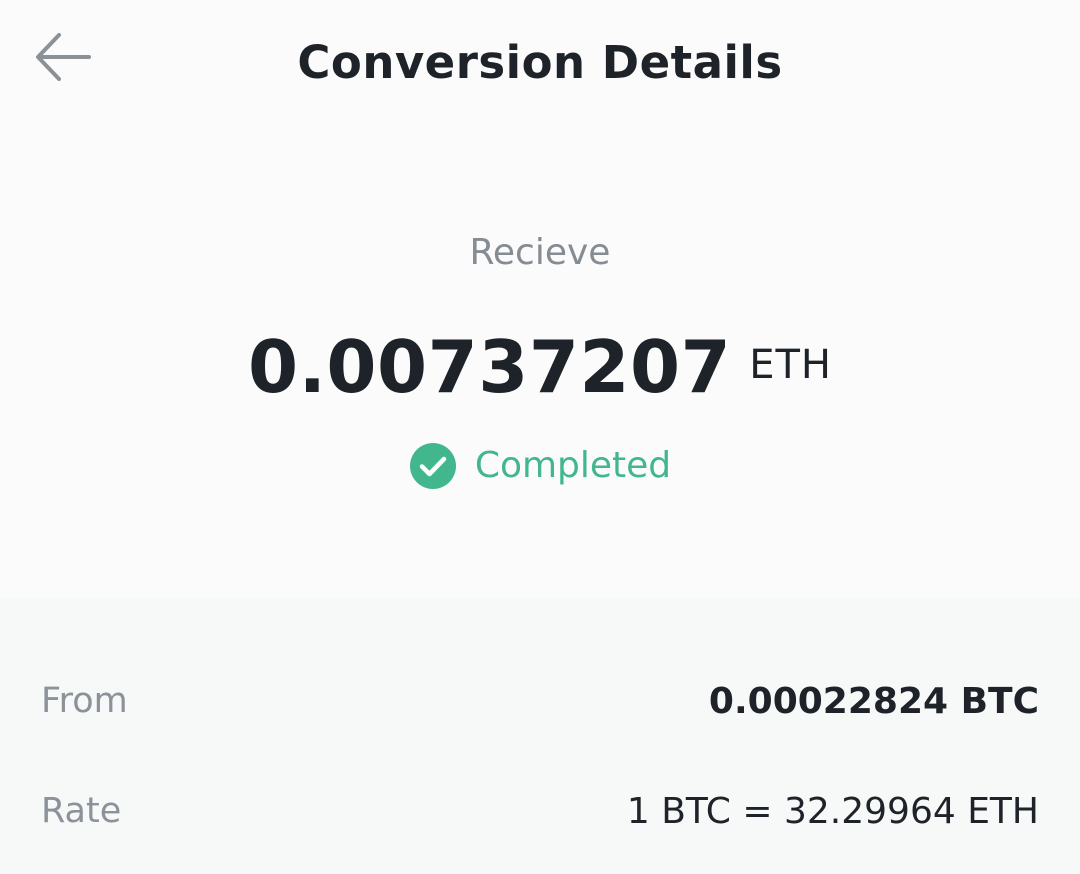  What do you see at coordinates (540, 701) in the screenshot?
I see `from-row: From 0.00022824 BTC` at bounding box center [540, 701].